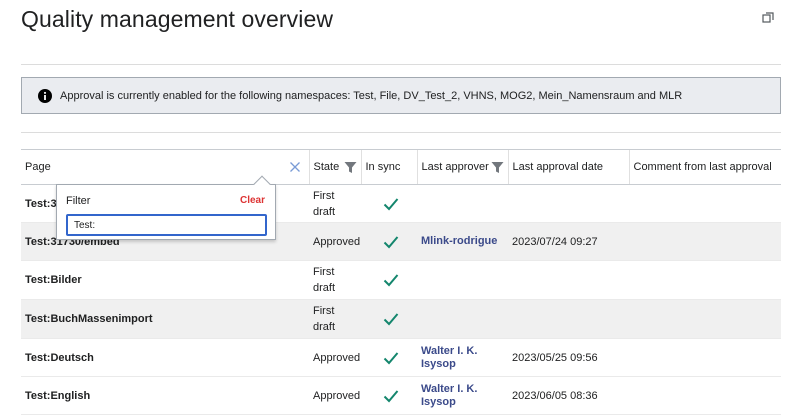 Image resolution: width=800 pixels, height=415 pixels. I want to click on column-header-comment: Comment from last approval, so click(704, 167).